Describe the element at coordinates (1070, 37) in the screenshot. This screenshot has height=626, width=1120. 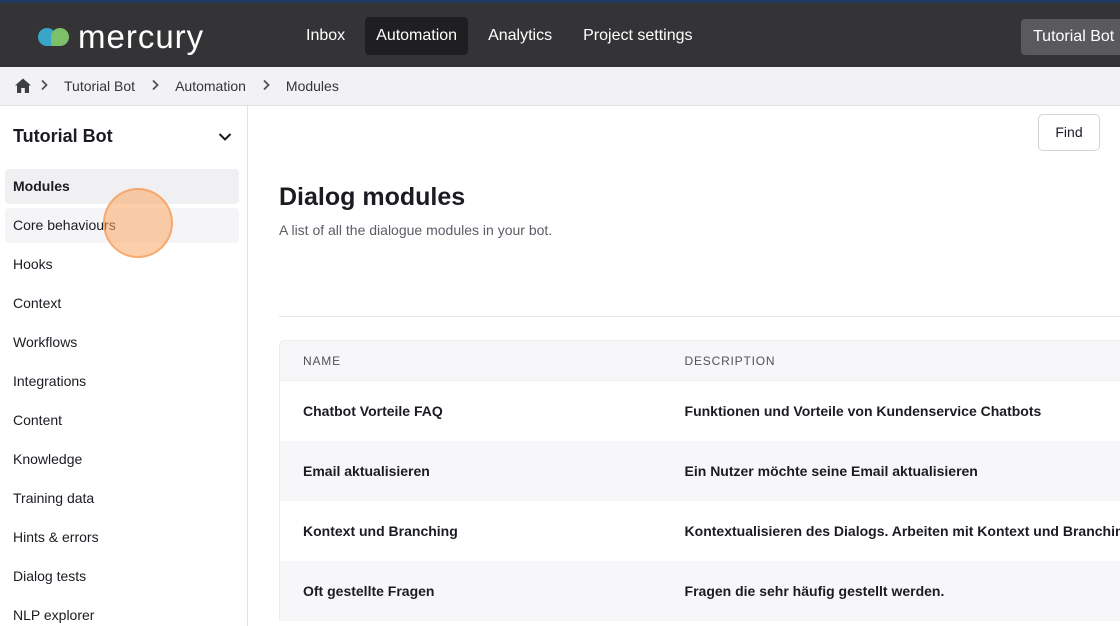
I see `bot-switcher-button: Tutorial Bot` at that location.